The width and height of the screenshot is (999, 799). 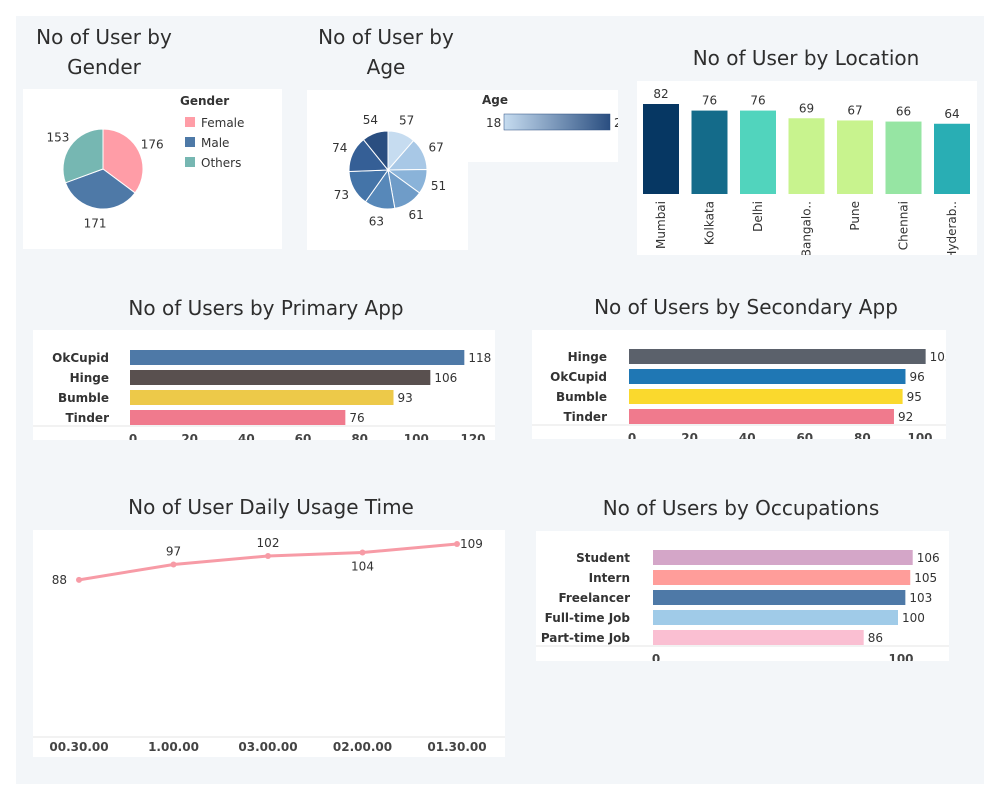 I want to click on secondary-app-value-label-tinder: 92, so click(x=905, y=417).